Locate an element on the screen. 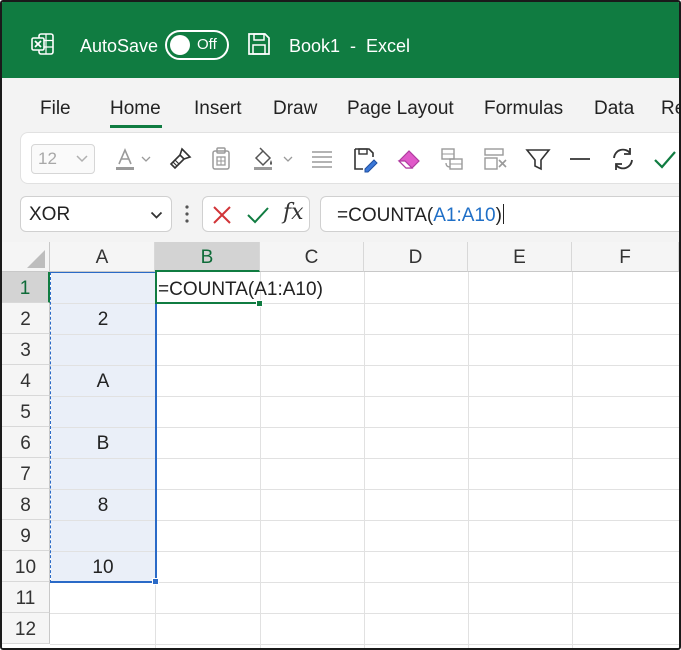 The width and height of the screenshot is (681, 650). copy-format-icon is located at coordinates (452, 159).